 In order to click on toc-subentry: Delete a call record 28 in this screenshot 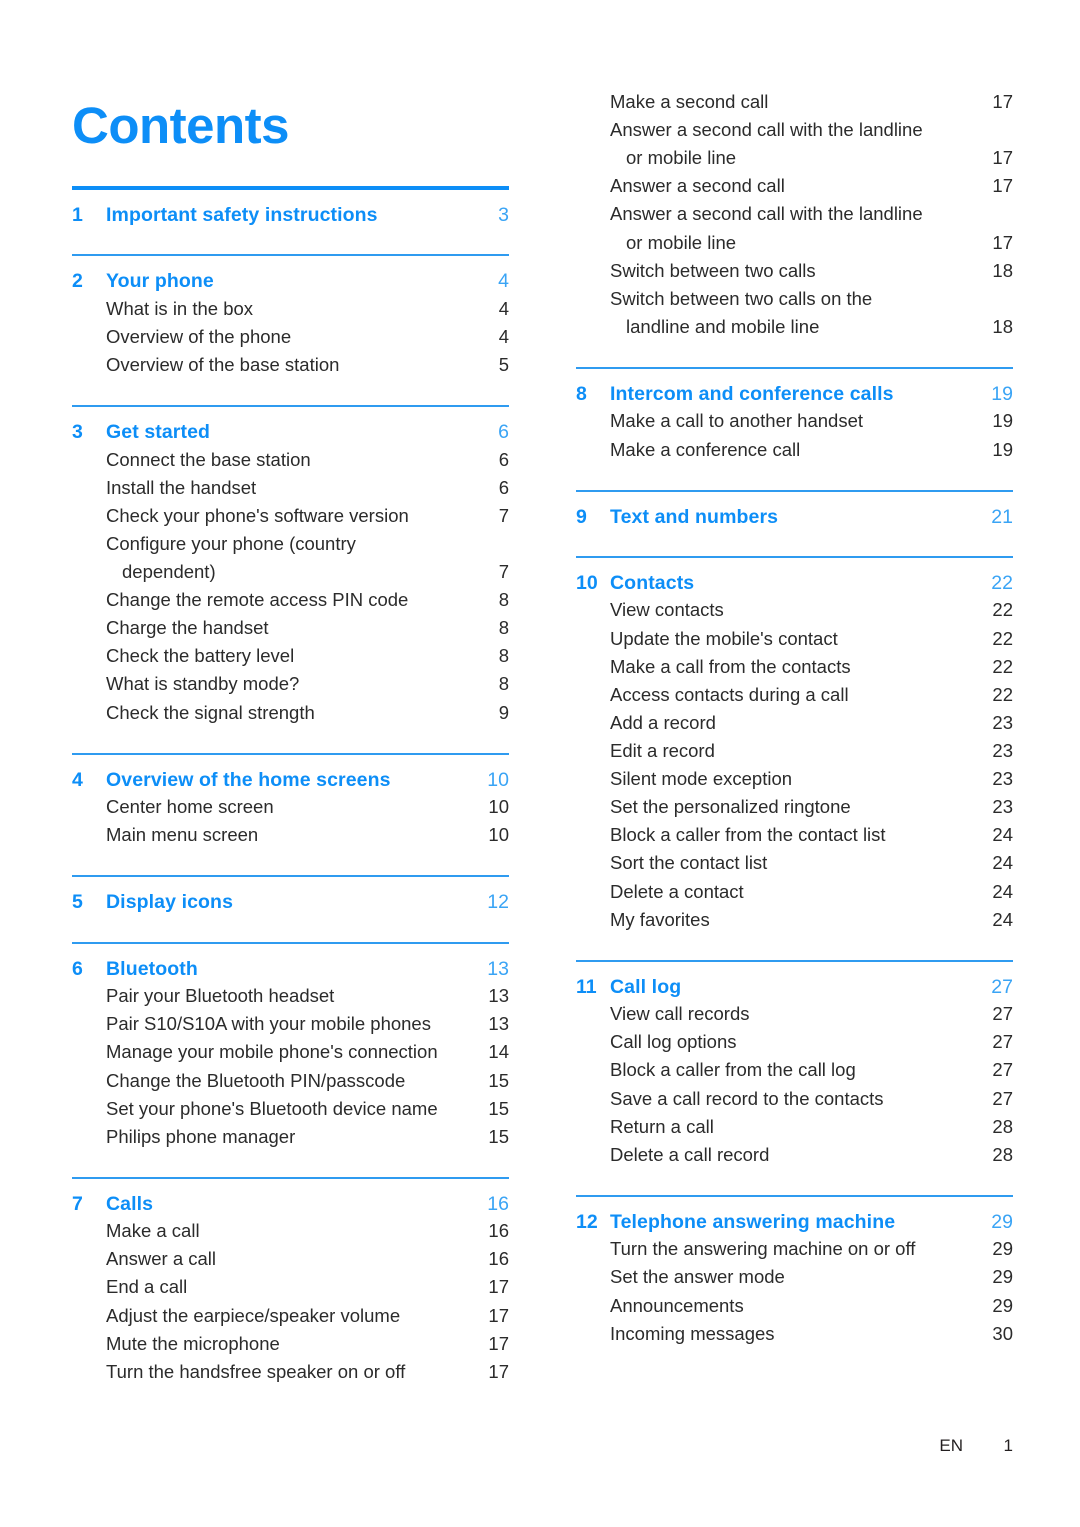, I will do `click(794, 1155)`.